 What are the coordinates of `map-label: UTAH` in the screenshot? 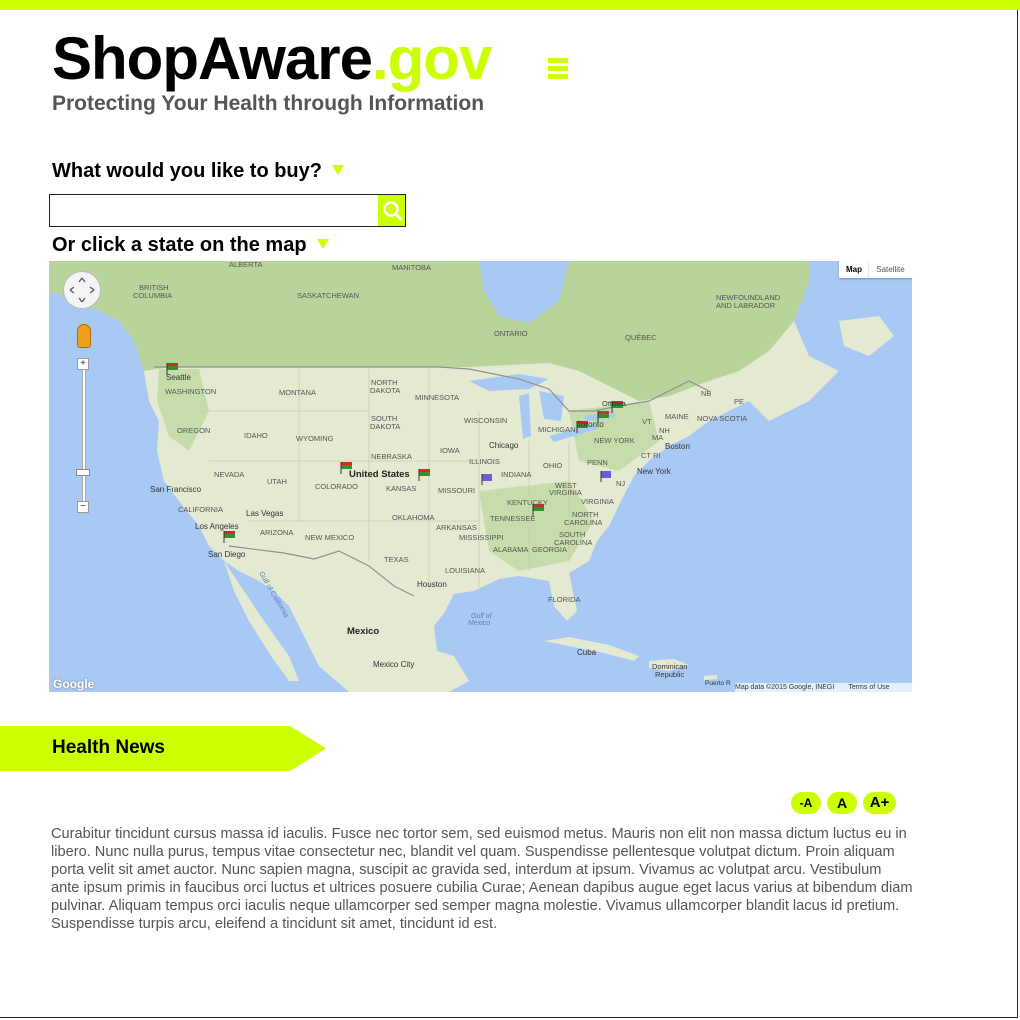 It's located at (277, 481).